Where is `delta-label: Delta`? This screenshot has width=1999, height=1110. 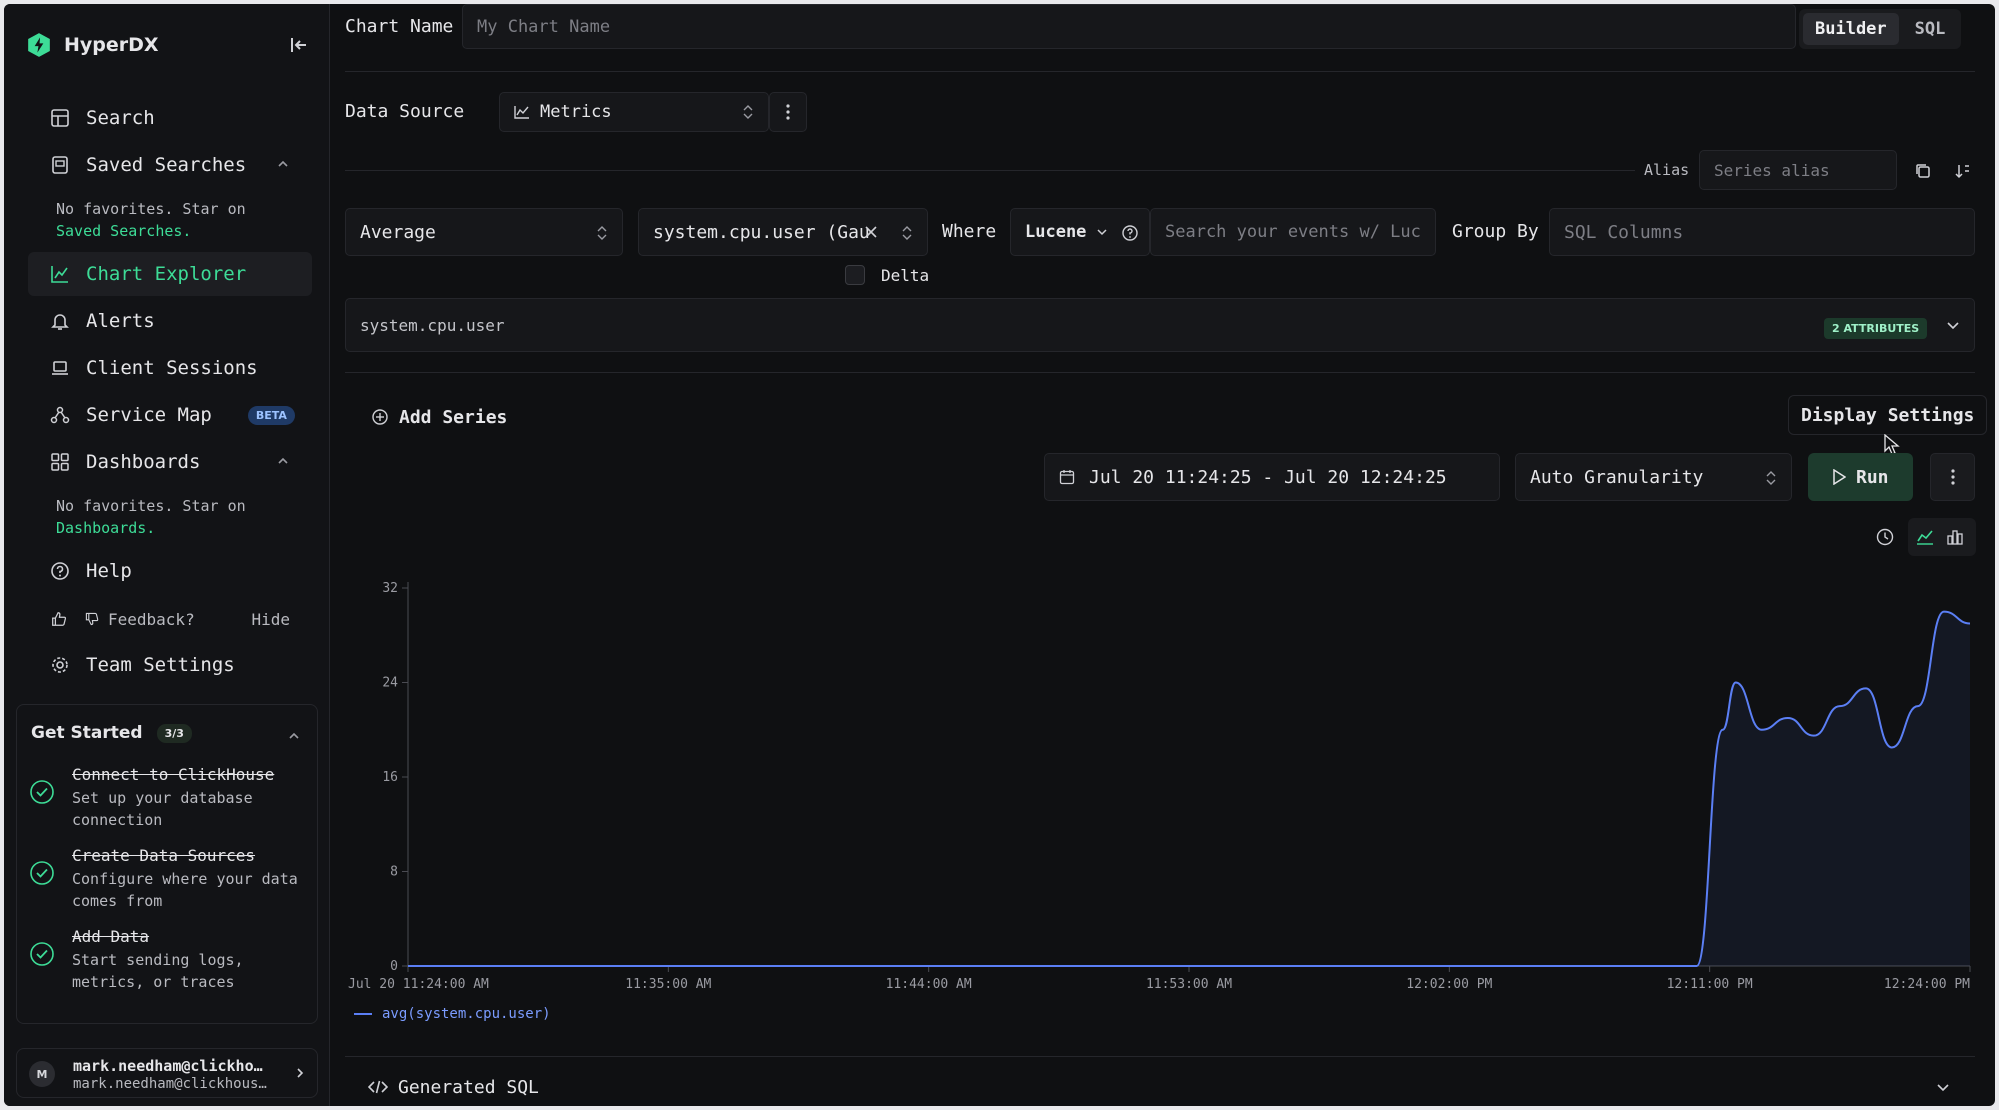
delta-label: Delta is located at coordinates (905, 275).